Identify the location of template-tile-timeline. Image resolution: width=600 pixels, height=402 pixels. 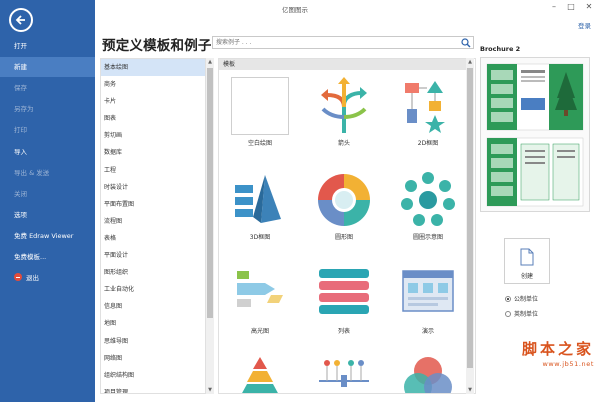
(344, 374).